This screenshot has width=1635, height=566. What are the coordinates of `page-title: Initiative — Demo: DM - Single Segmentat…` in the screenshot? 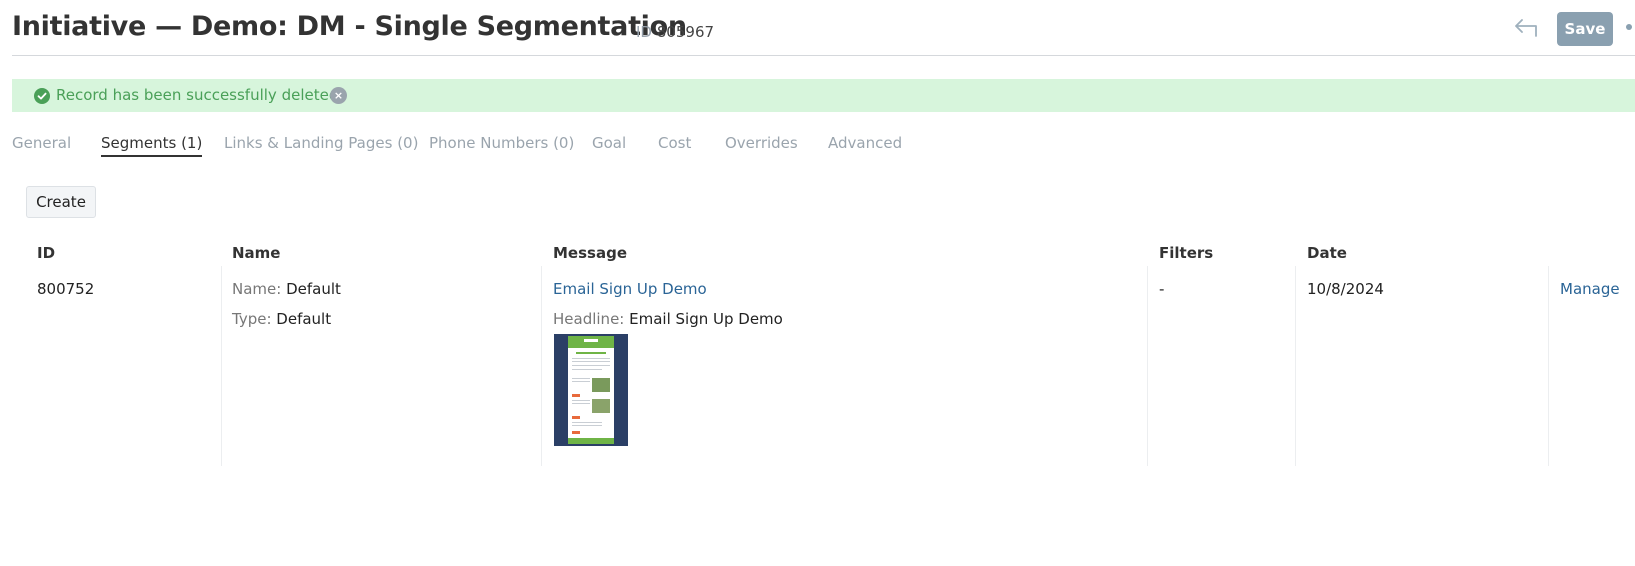 It's located at (349, 26).